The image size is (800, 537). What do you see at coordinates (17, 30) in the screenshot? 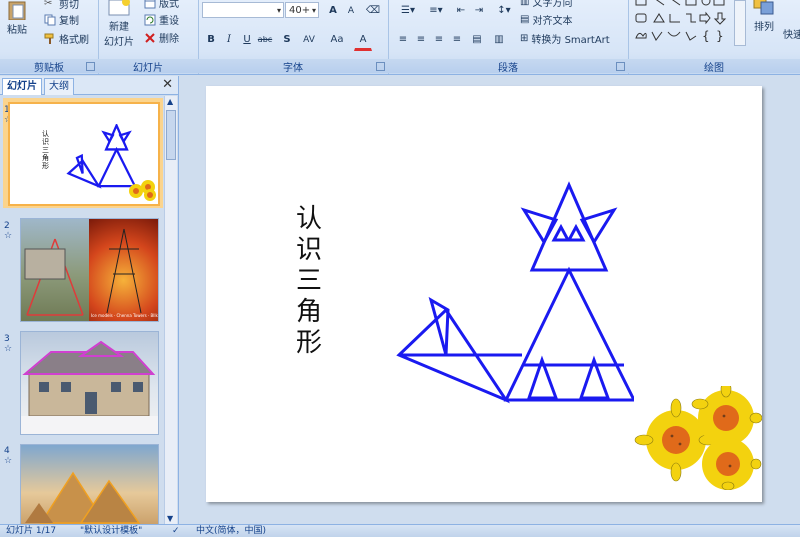
I see `paste-label: 粘贴` at bounding box center [17, 30].